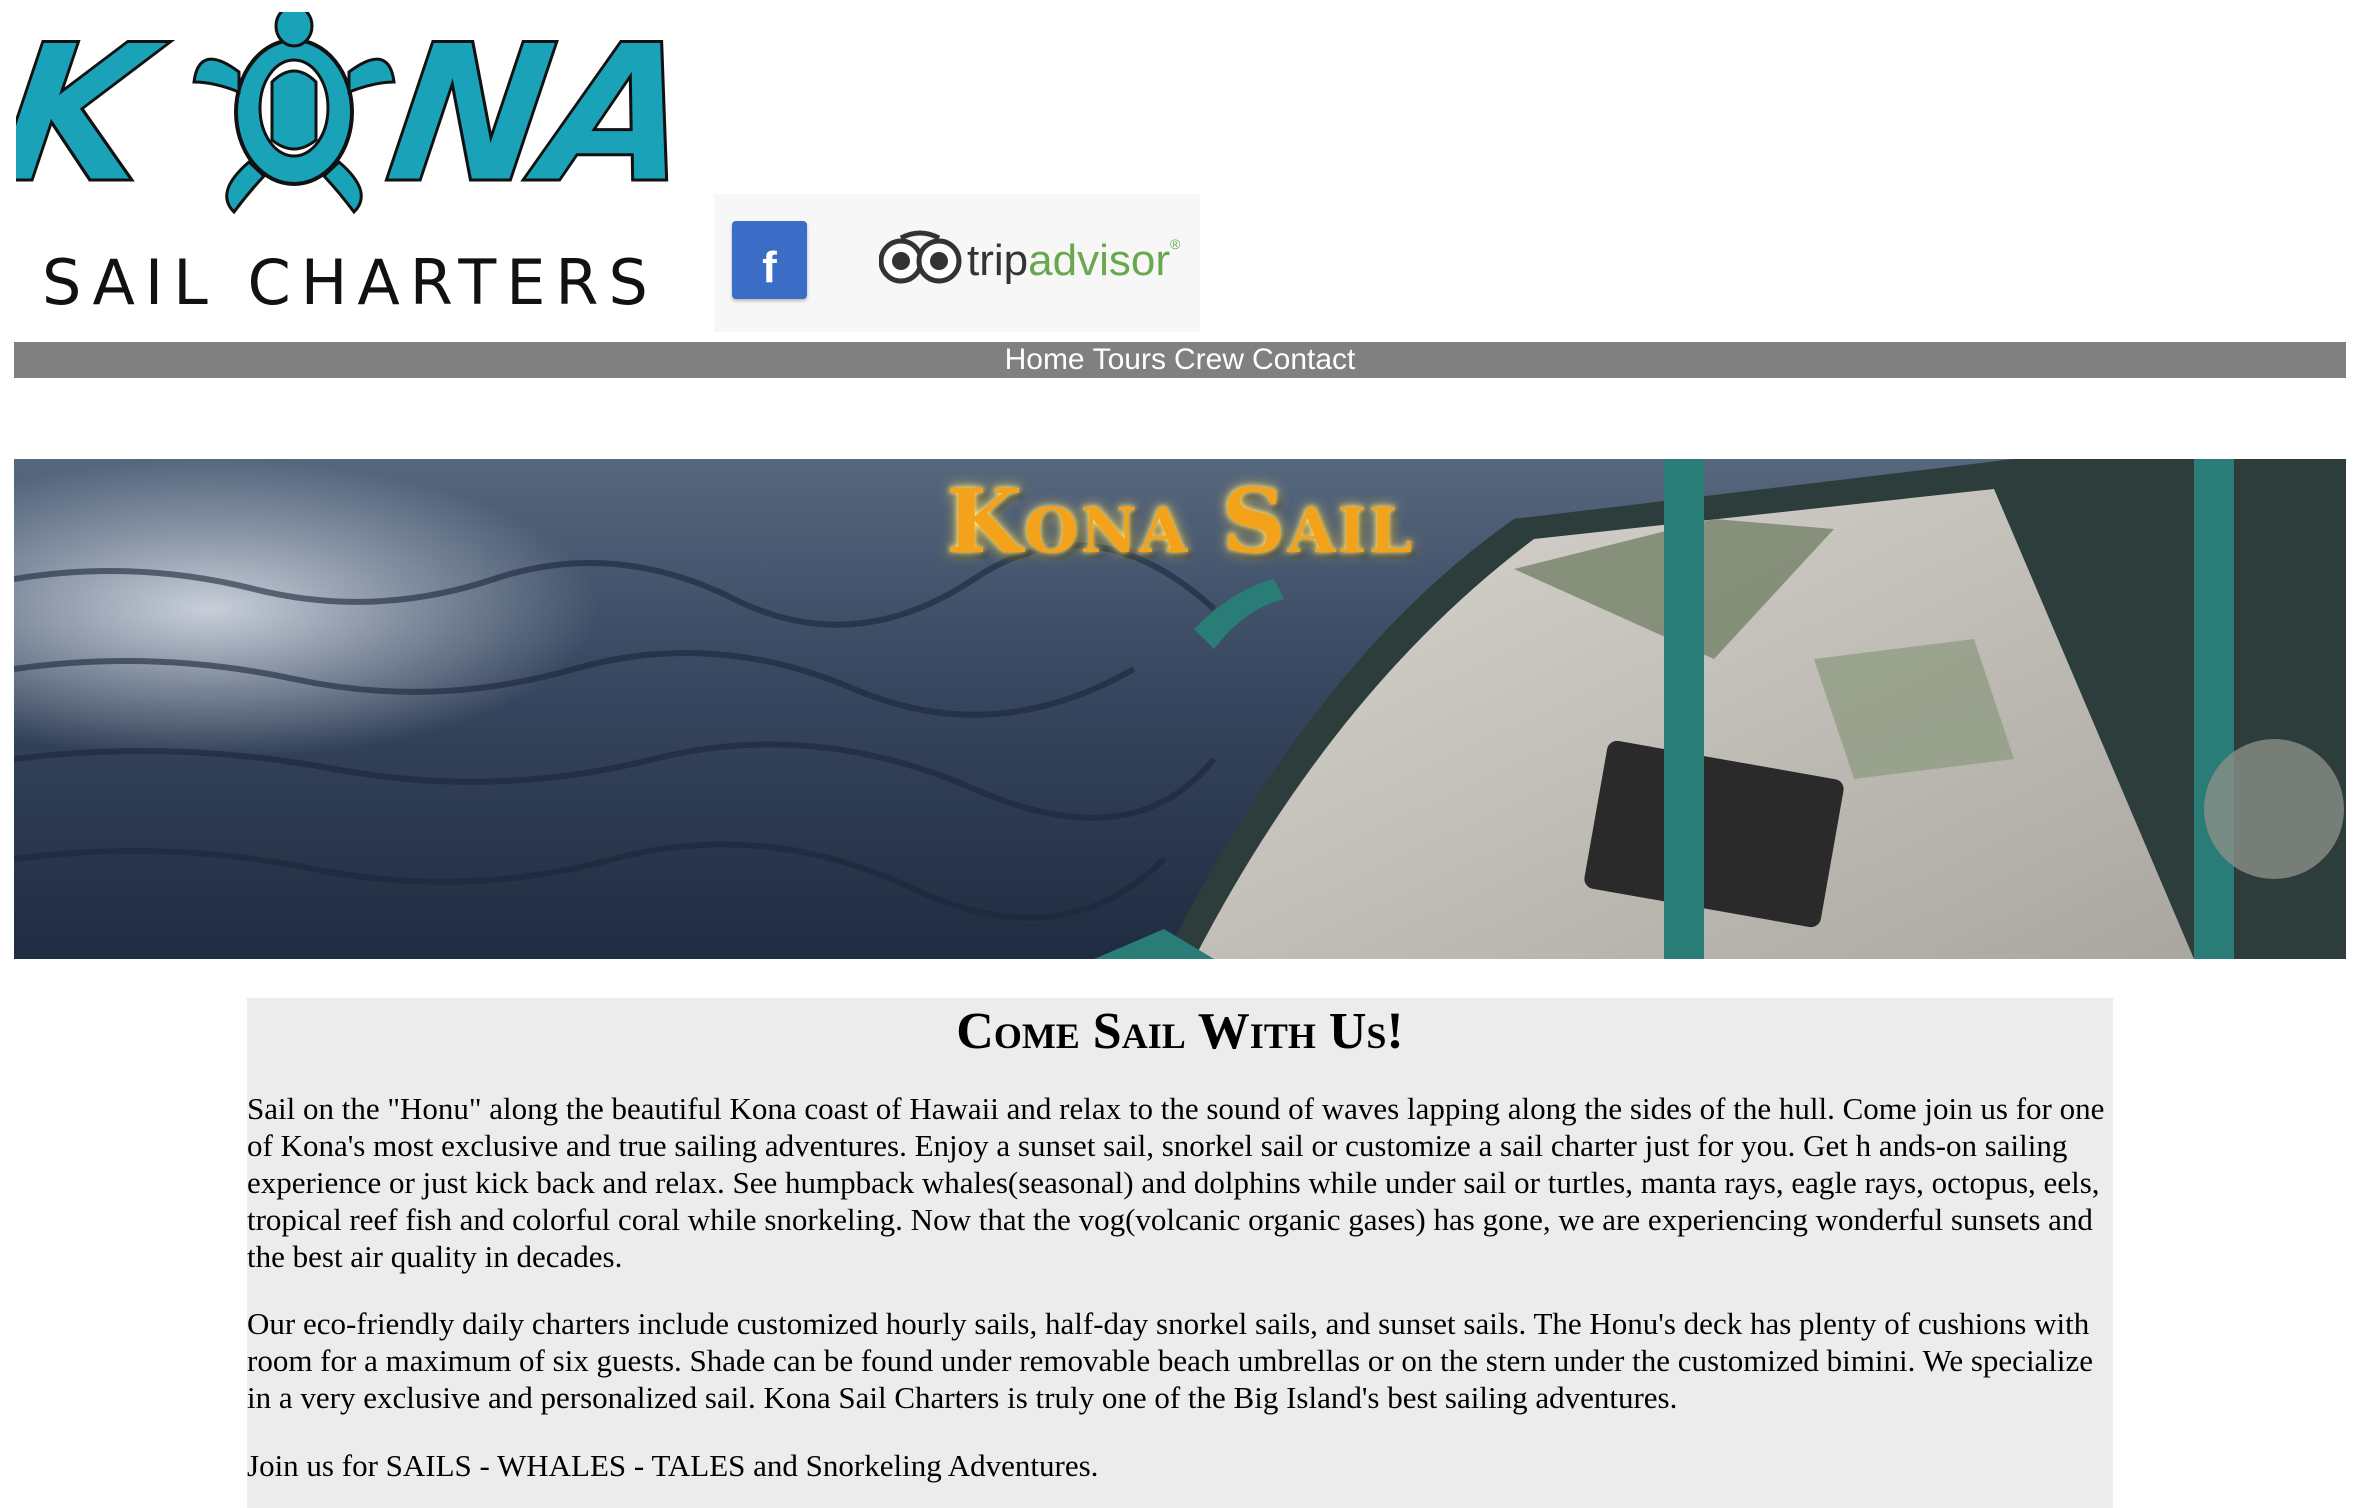 The height and width of the screenshot is (1508, 2353). I want to click on main-nav: Home Tours Crew Contact, so click(1180, 360).